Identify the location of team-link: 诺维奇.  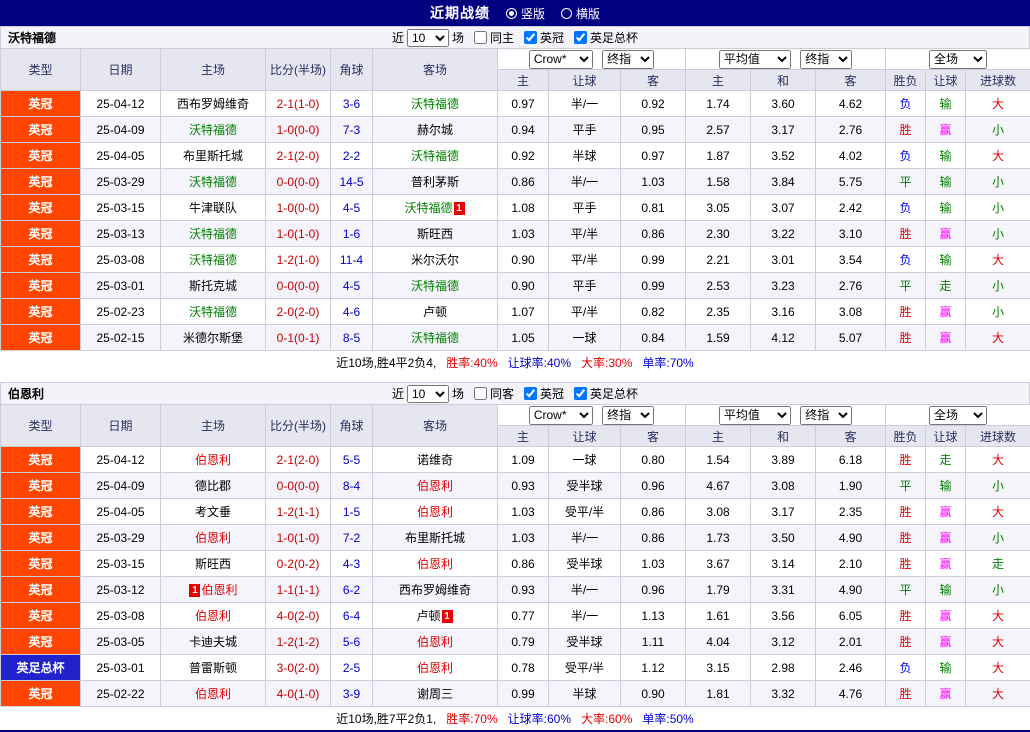
(435, 460).